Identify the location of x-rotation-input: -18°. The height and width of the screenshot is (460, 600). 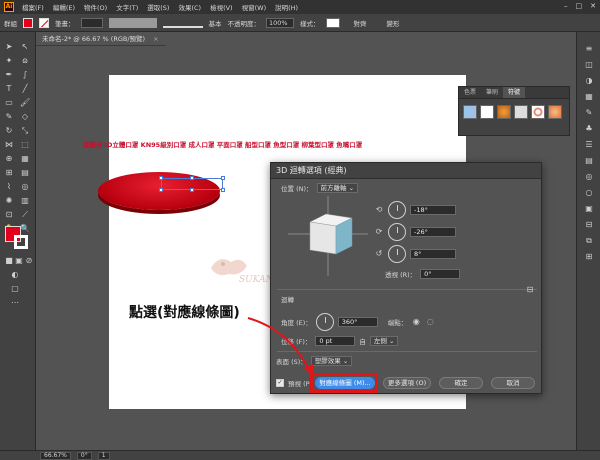
(433, 210).